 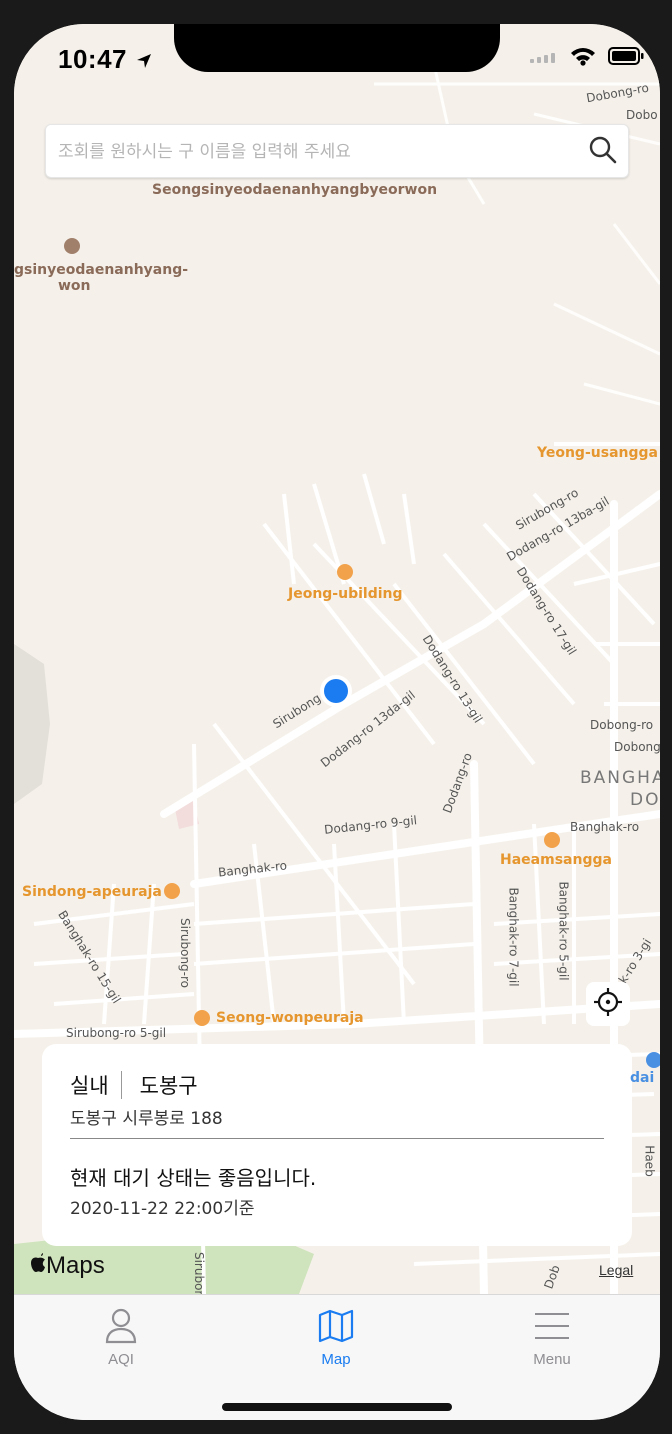 I want to click on map-label: Seongsinyeodaenanhyangbyeorwon, so click(x=295, y=190).